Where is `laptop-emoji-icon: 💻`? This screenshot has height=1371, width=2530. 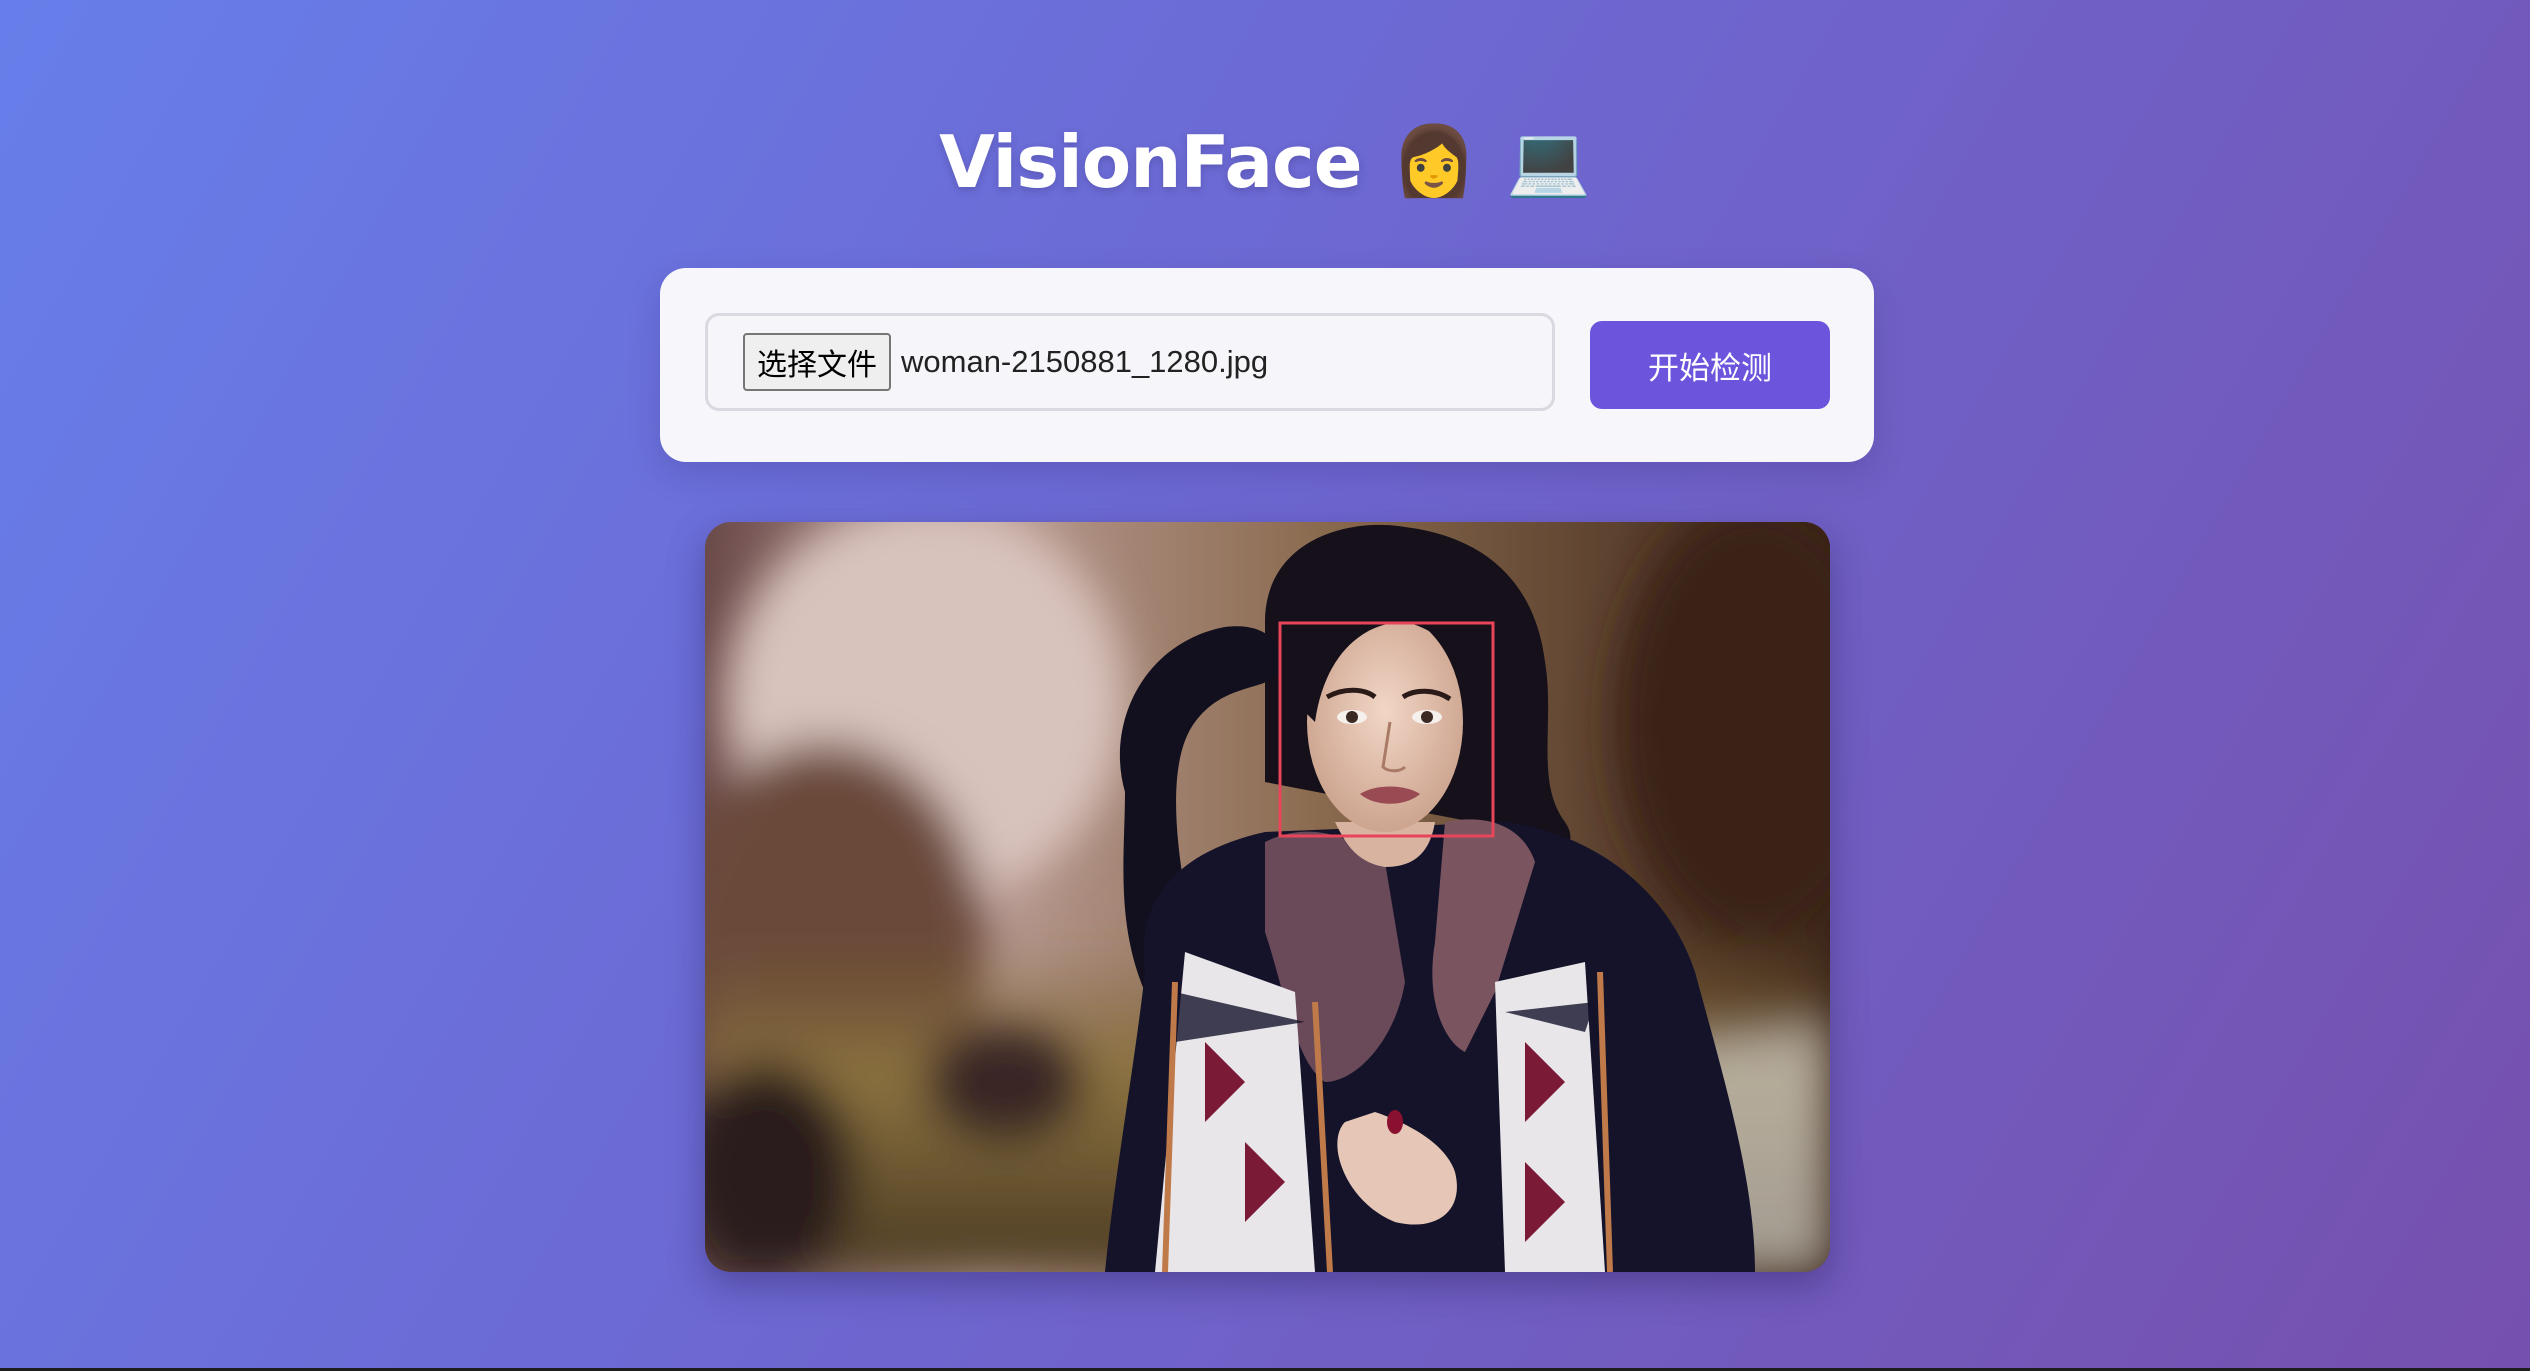
laptop-emoji-icon: 💻 is located at coordinates (1548, 161).